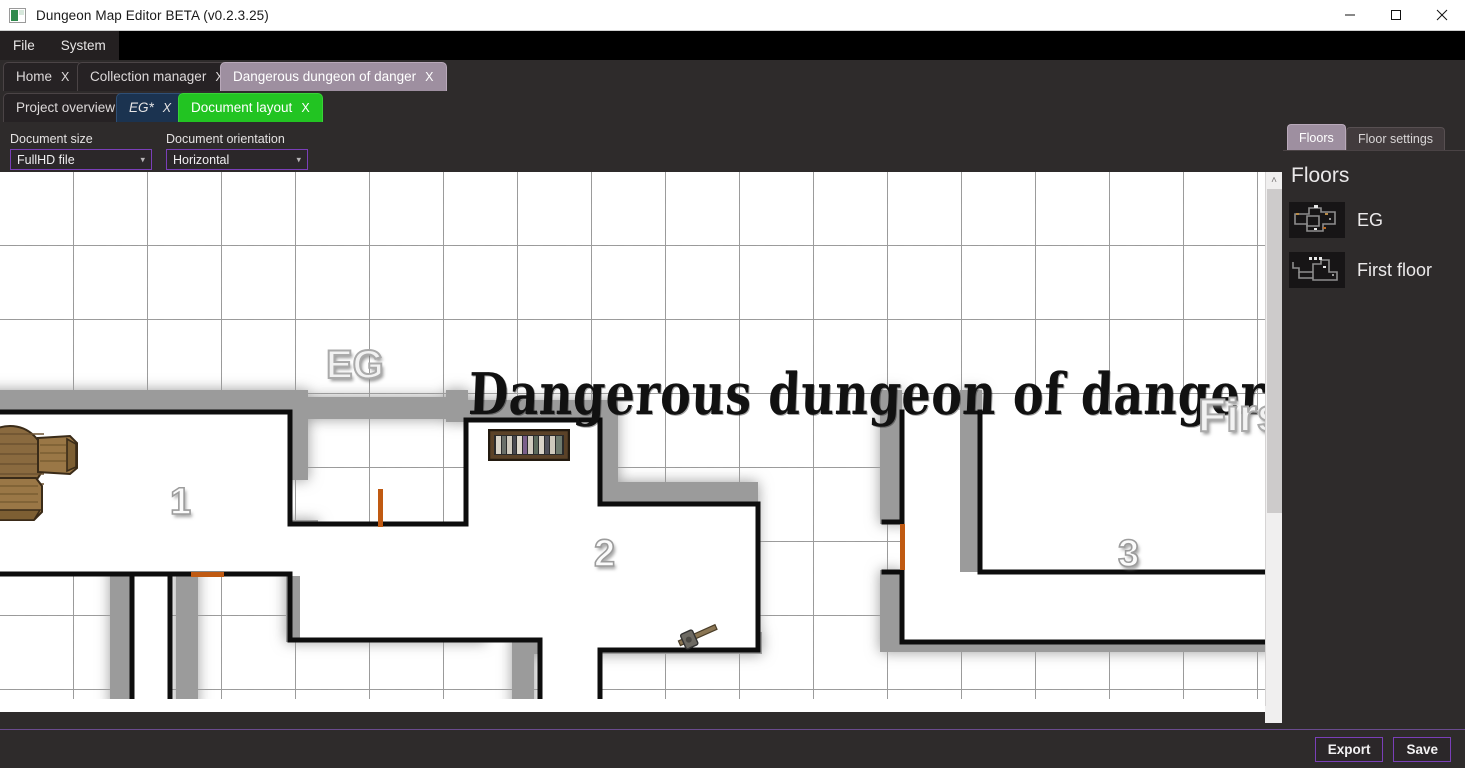 The height and width of the screenshot is (768, 1465). Describe the element at coordinates (697, 636) in the screenshot. I see `hammer-icon` at that location.